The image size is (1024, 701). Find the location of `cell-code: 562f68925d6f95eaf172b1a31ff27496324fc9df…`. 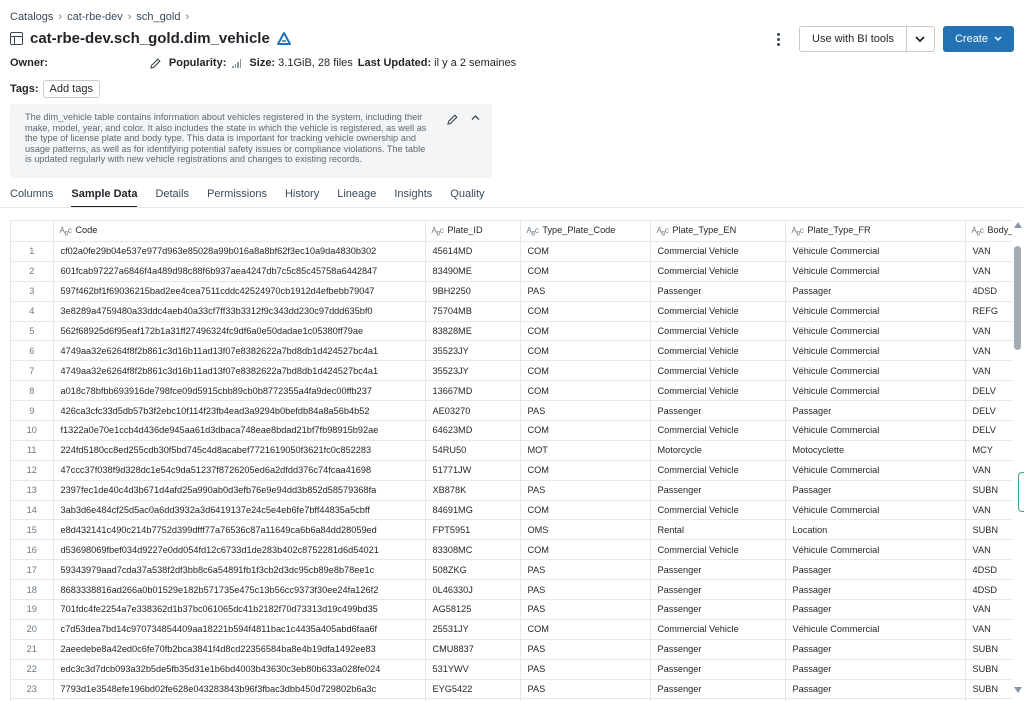

cell-code: 562f68925d6f95eaf172b1a31ff27496324fc9df… is located at coordinates (239, 331).